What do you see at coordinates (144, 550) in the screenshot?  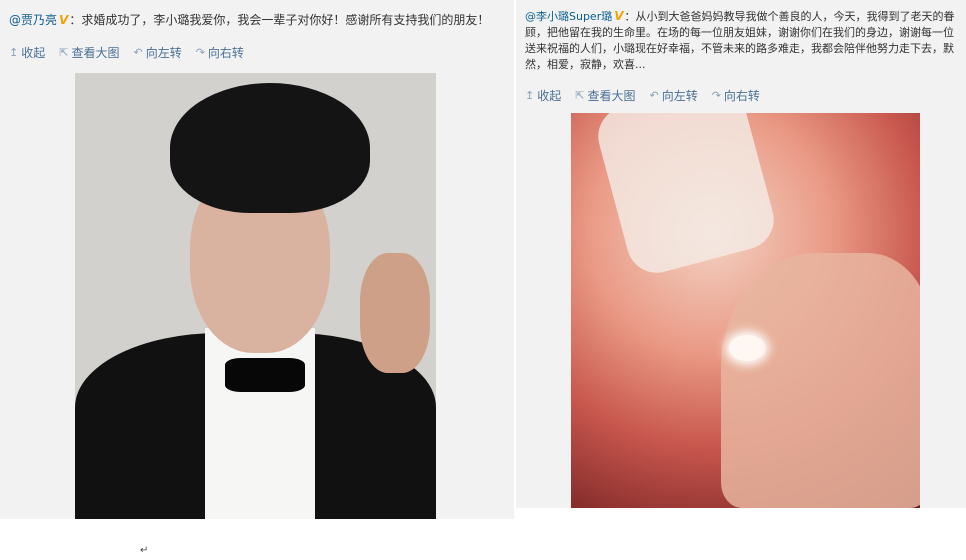 I see `paragraph-return-mark: ↵` at bounding box center [144, 550].